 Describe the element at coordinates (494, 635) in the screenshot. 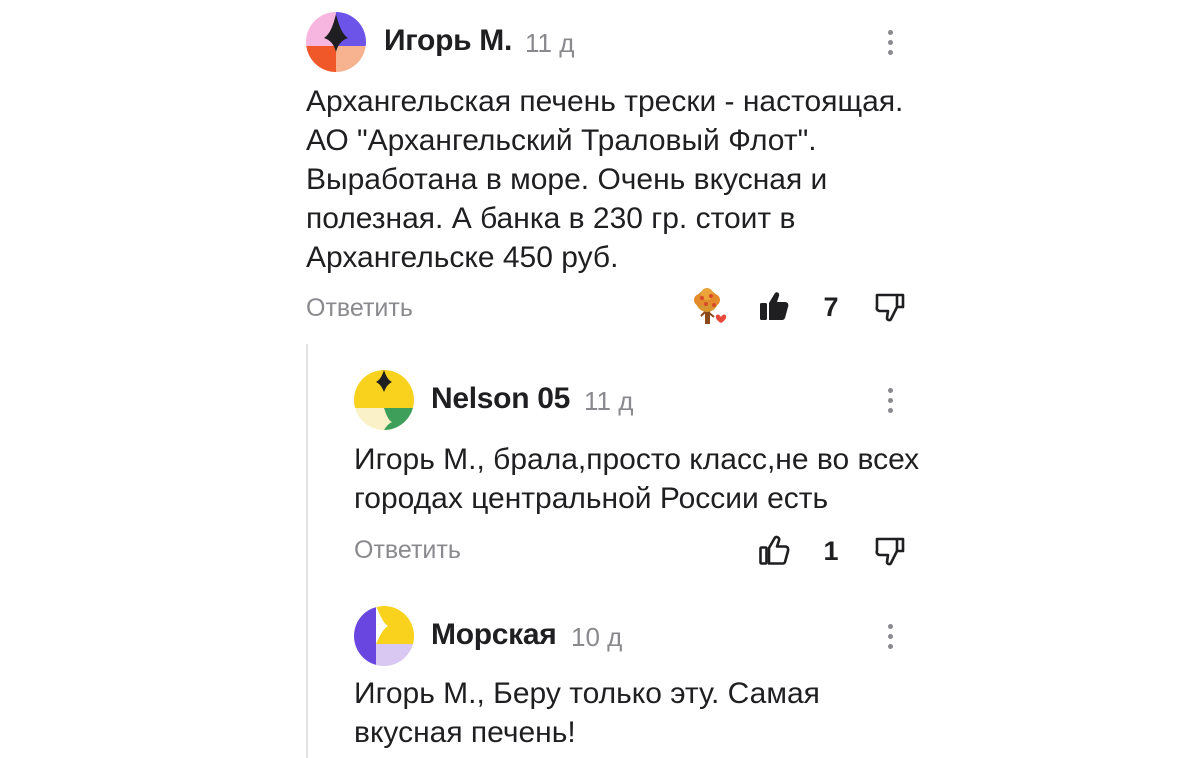

I see `author-name: Морская` at that location.